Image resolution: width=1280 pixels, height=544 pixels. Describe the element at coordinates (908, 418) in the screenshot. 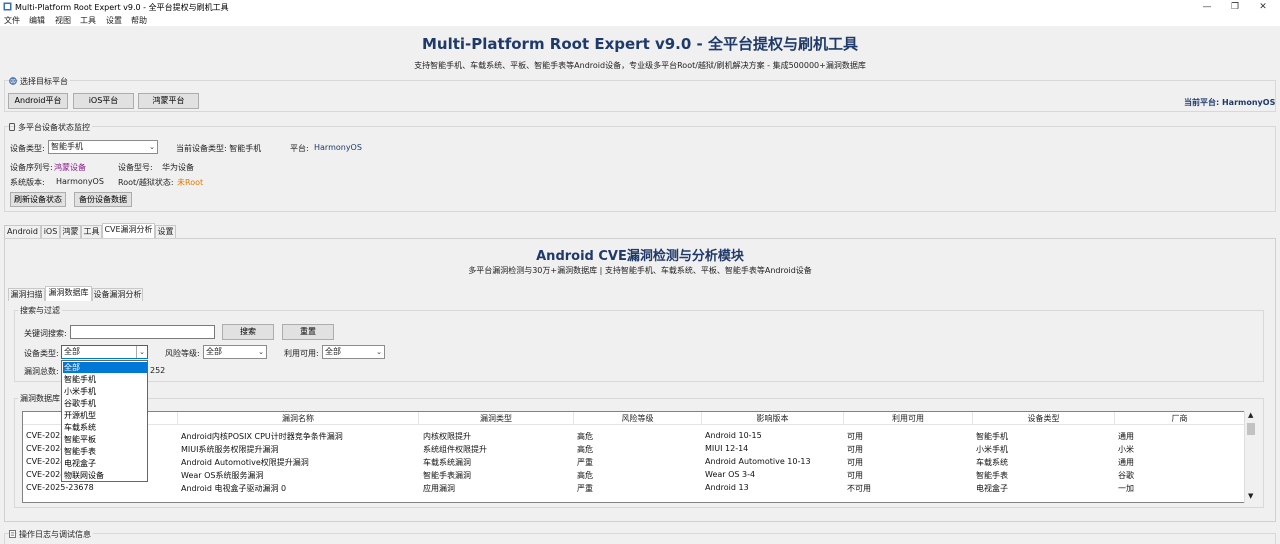

I see `column-header-exploit-available: 利用可用` at that location.